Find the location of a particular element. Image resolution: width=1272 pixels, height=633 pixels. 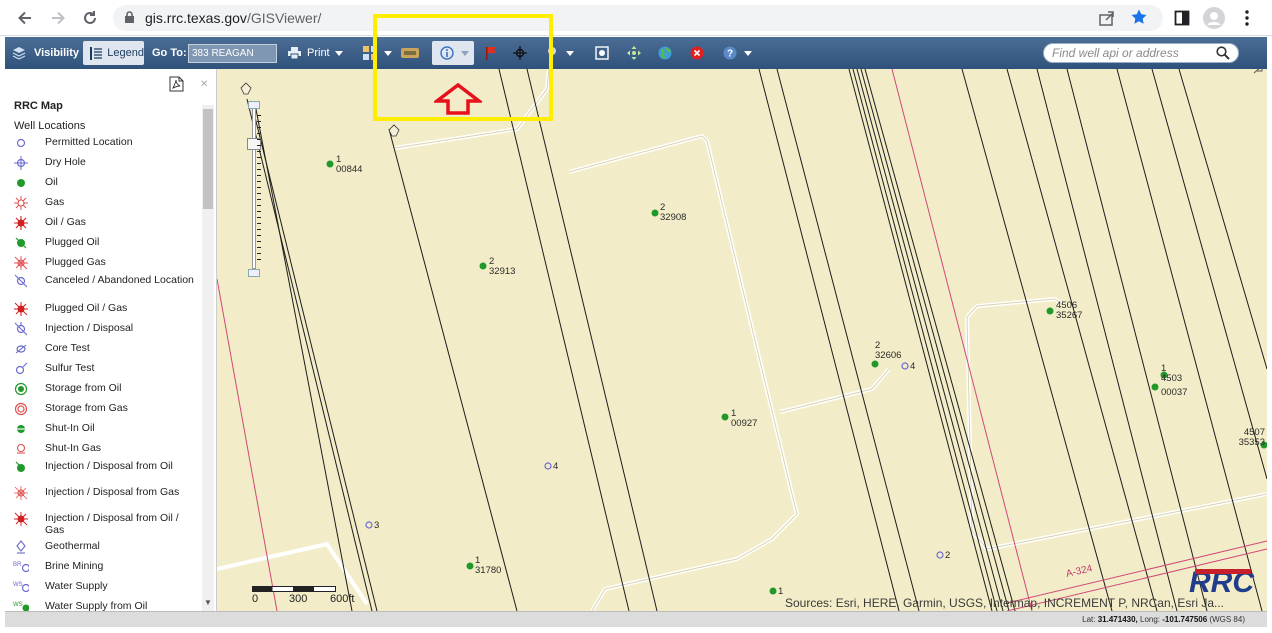

forward-icon is located at coordinates (58, 18).